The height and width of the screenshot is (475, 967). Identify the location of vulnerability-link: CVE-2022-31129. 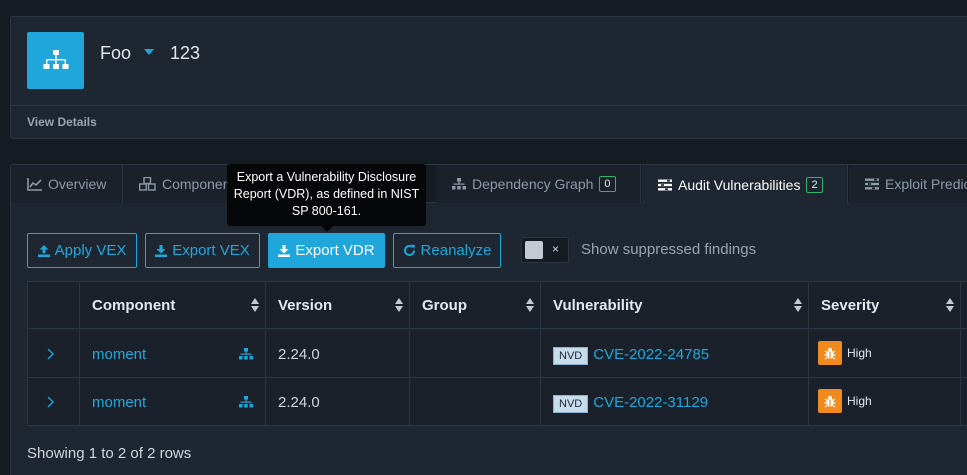
(650, 402).